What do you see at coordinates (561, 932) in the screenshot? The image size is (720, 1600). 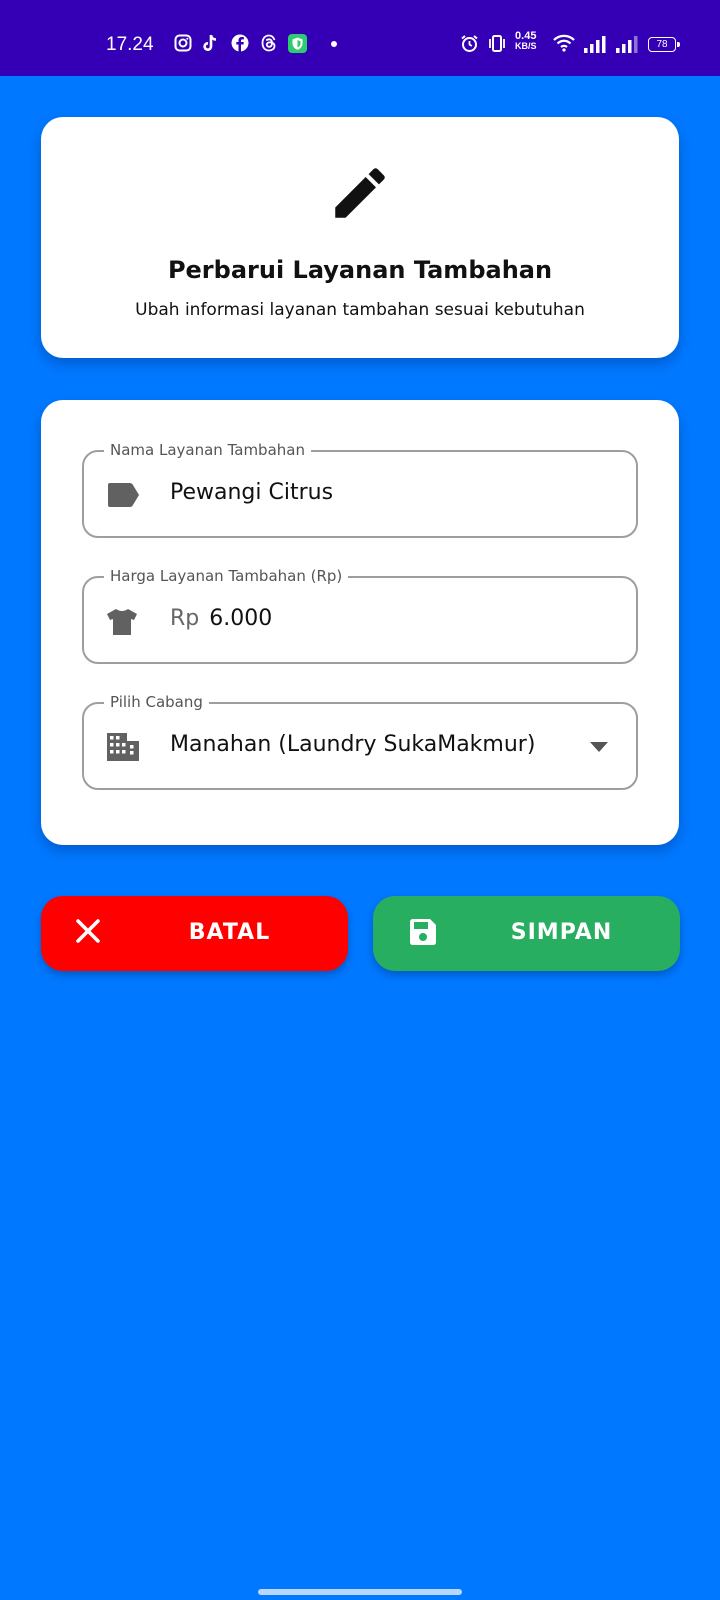 I see `save-button-label: SIMPAN` at bounding box center [561, 932].